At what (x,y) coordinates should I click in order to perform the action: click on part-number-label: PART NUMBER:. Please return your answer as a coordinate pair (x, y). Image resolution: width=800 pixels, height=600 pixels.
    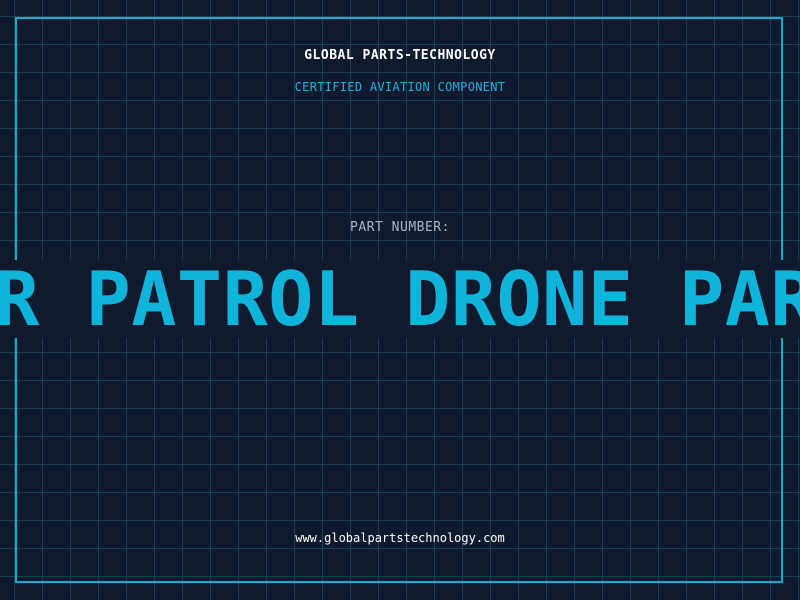
    Looking at the image, I should click on (400, 227).